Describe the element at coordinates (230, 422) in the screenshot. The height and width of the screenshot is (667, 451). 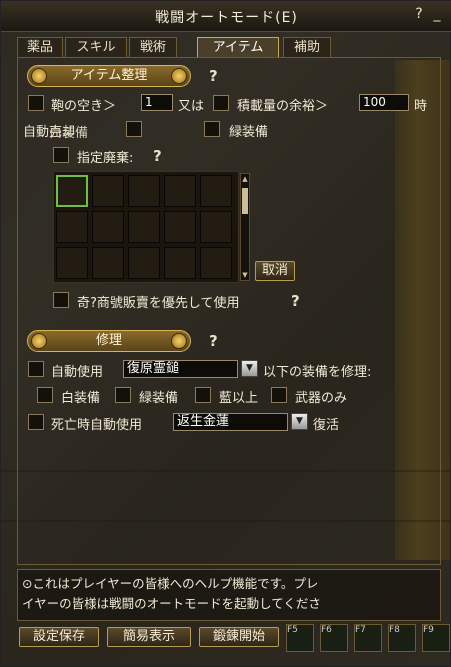
I see `revive-item-select: 返生金蓮` at that location.